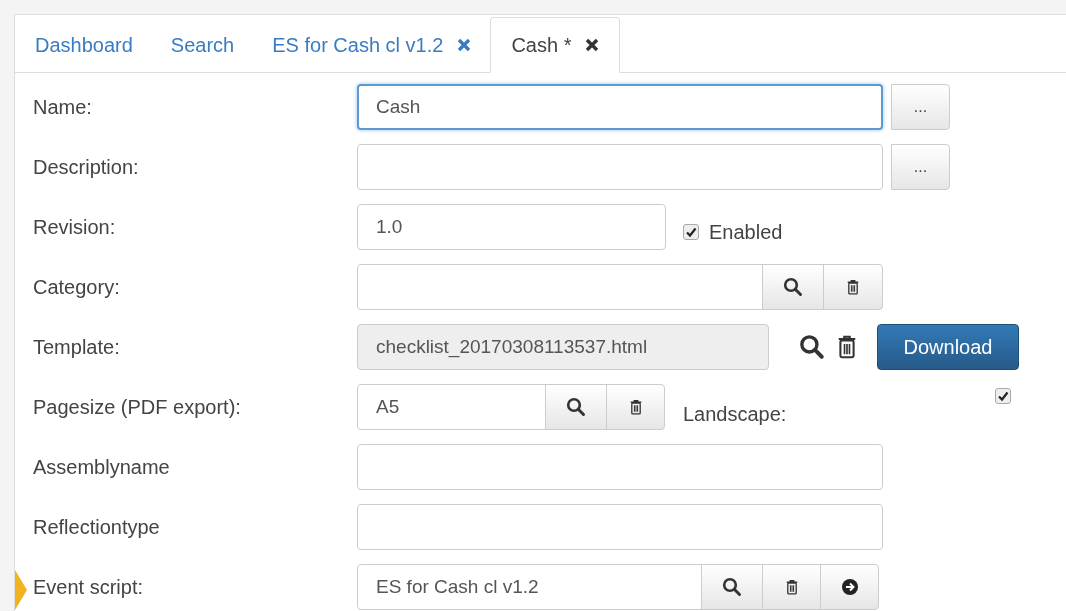 This screenshot has width=1066, height=611. I want to click on input-field: checklist_20170308113537.html, so click(563, 347).